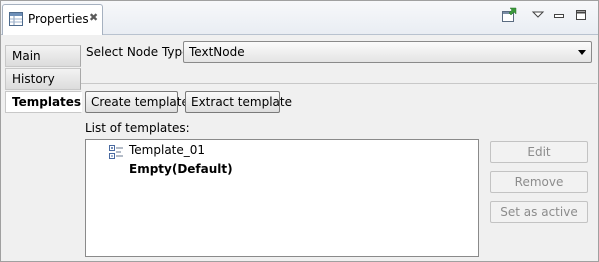 The height and width of the screenshot is (262, 599). Describe the element at coordinates (58, 19) in the screenshot. I see `view-title: Properties` at that location.